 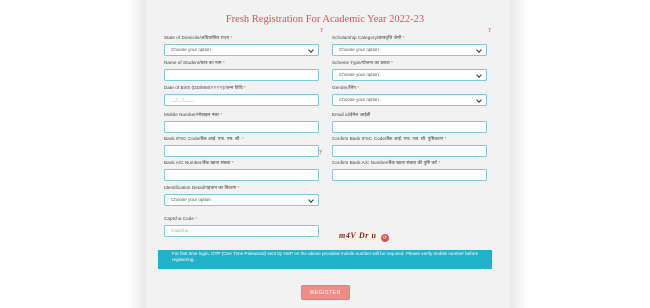 What do you see at coordinates (519, 154) in the screenshot?
I see `right-shadow` at bounding box center [519, 154].